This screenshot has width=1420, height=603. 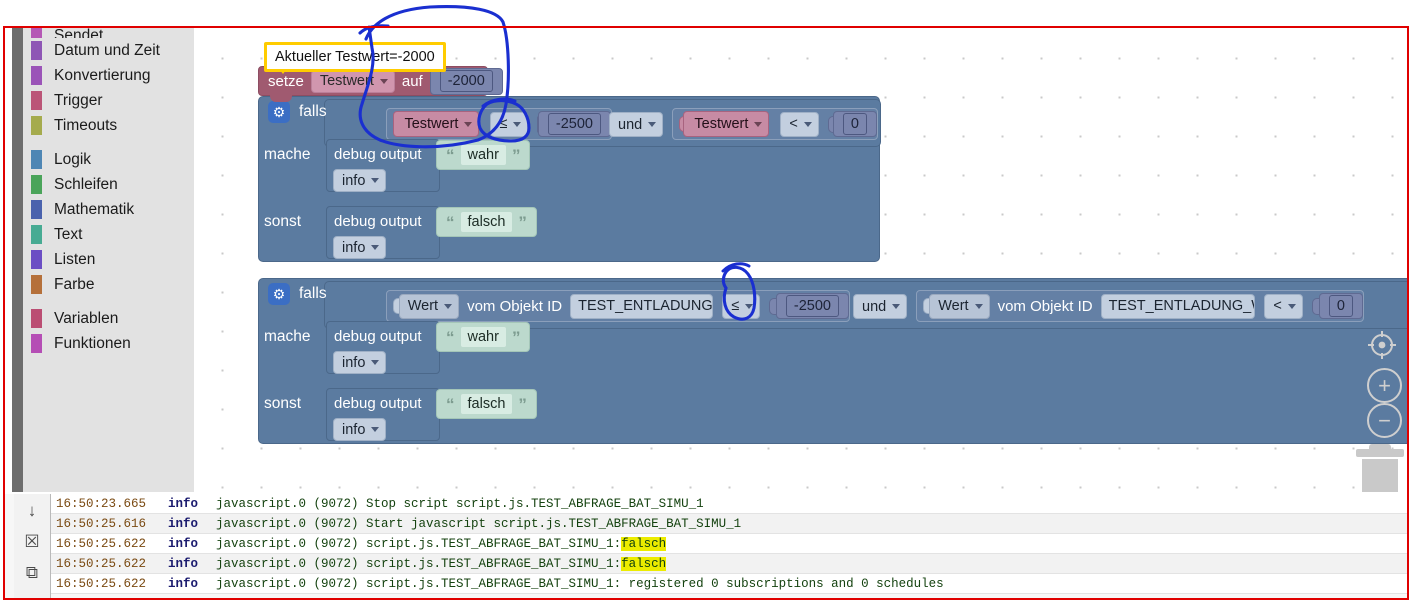 What do you see at coordinates (108, 343) in the screenshot?
I see `toolbox-category-funktionen: Funktionen` at bounding box center [108, 343].